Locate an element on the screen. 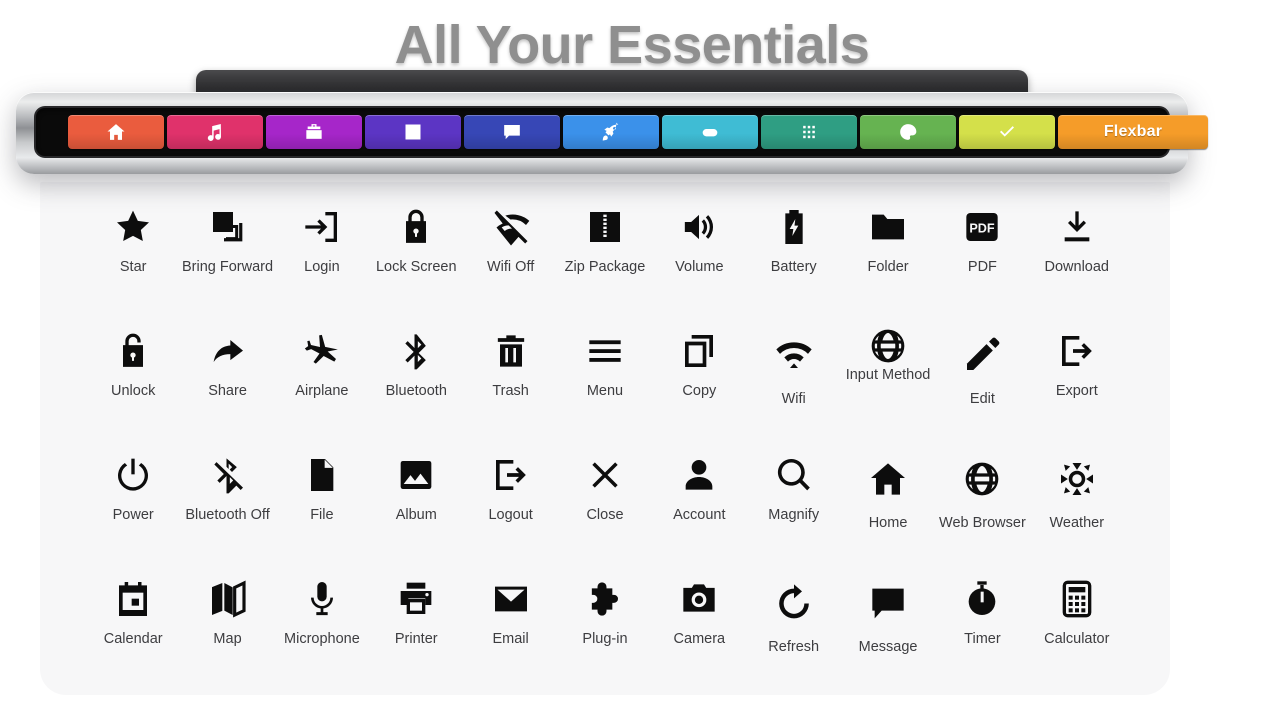 The height and width of the screenshot is (712, 1264). svg-text: PDF is located at coordinates (983, 229).